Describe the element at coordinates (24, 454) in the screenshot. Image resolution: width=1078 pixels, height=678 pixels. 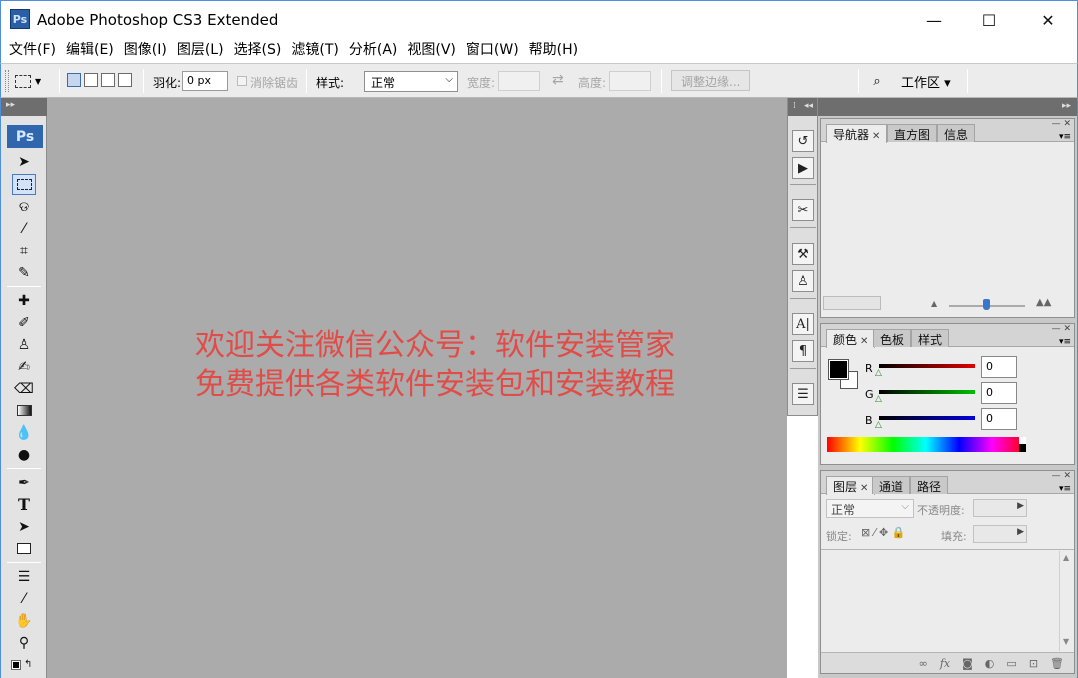
I see `dodge-tool-icon: ●` at that location.